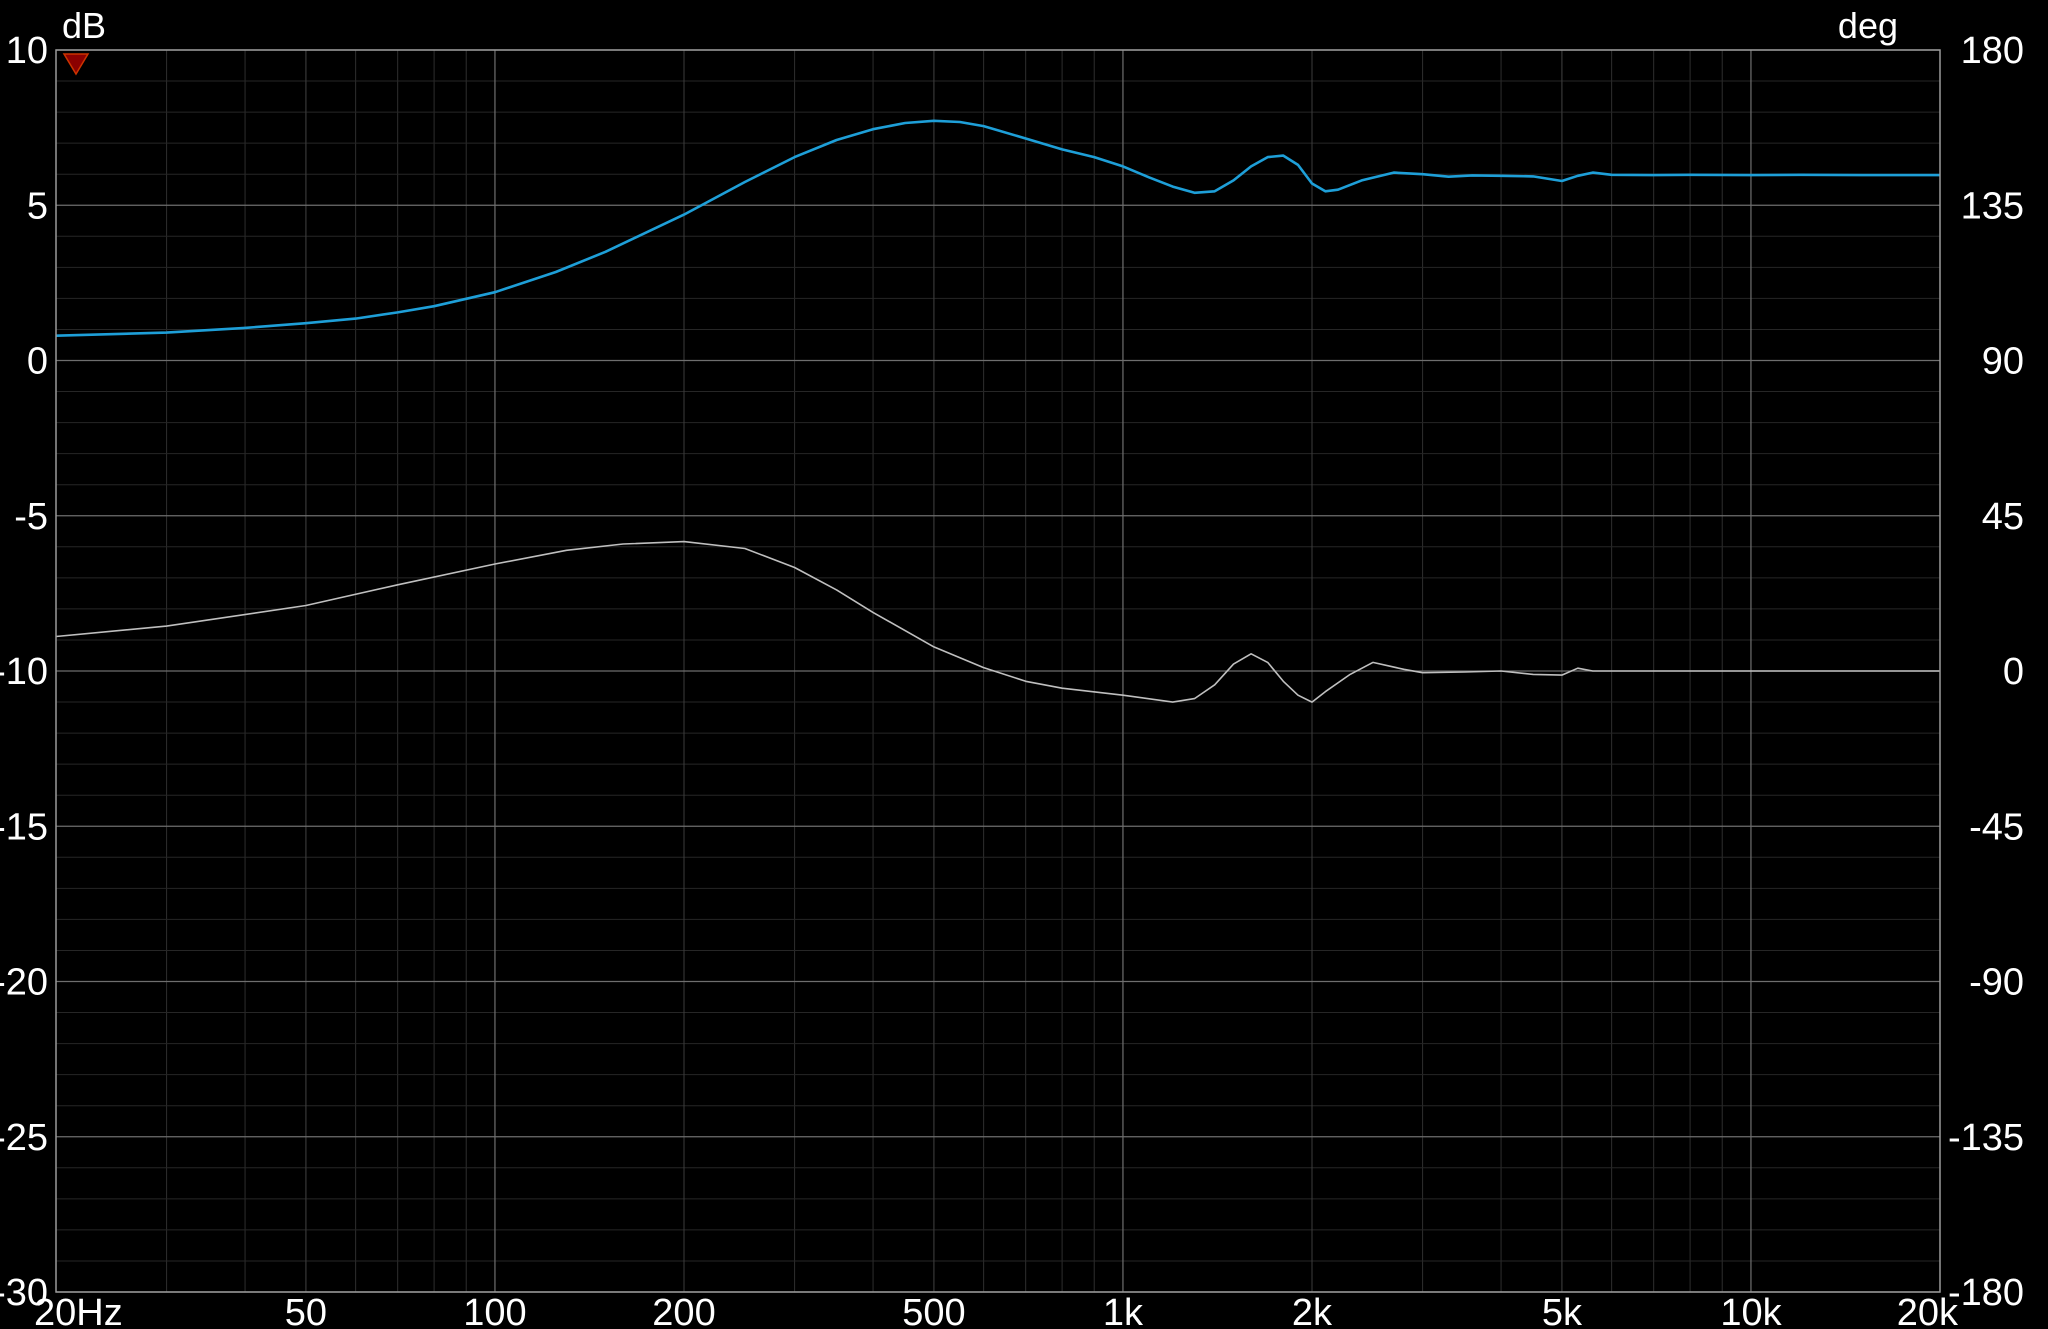 The width and height of the screenshot is (2048, 1329). Describe the element at coordinates (1992, 206) in the screenshot. I see `right-y-tick-label: 135` at that location.